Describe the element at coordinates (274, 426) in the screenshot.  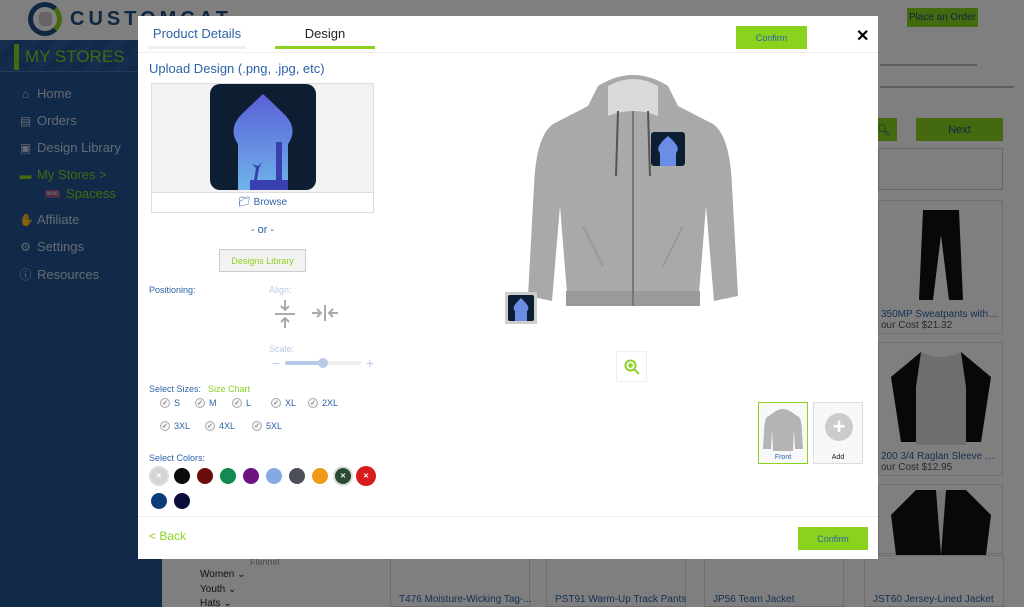
I see `size-label: 5XL` at that location.